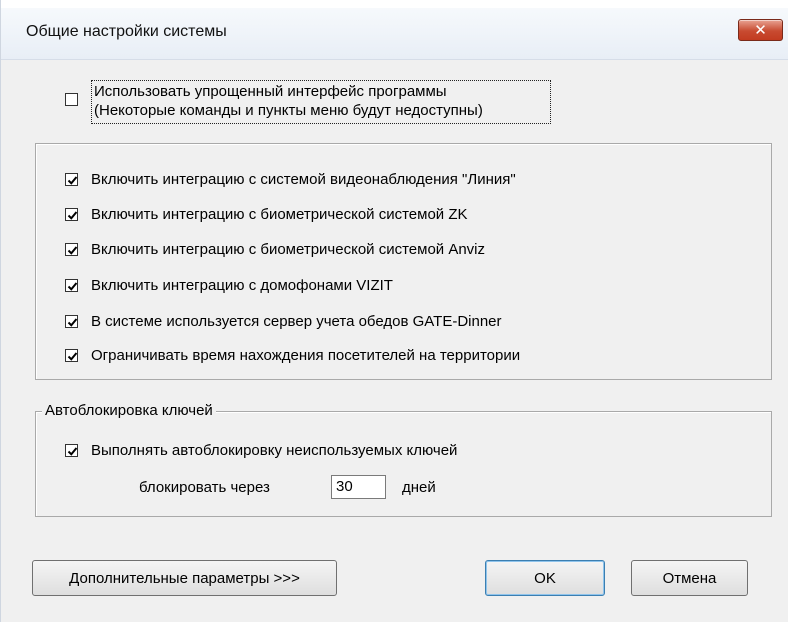 This screenshot has height=622, width=788. Describe the element at coordinates (358, 487) in the screenshot. I see `days-input: 30` at that location.